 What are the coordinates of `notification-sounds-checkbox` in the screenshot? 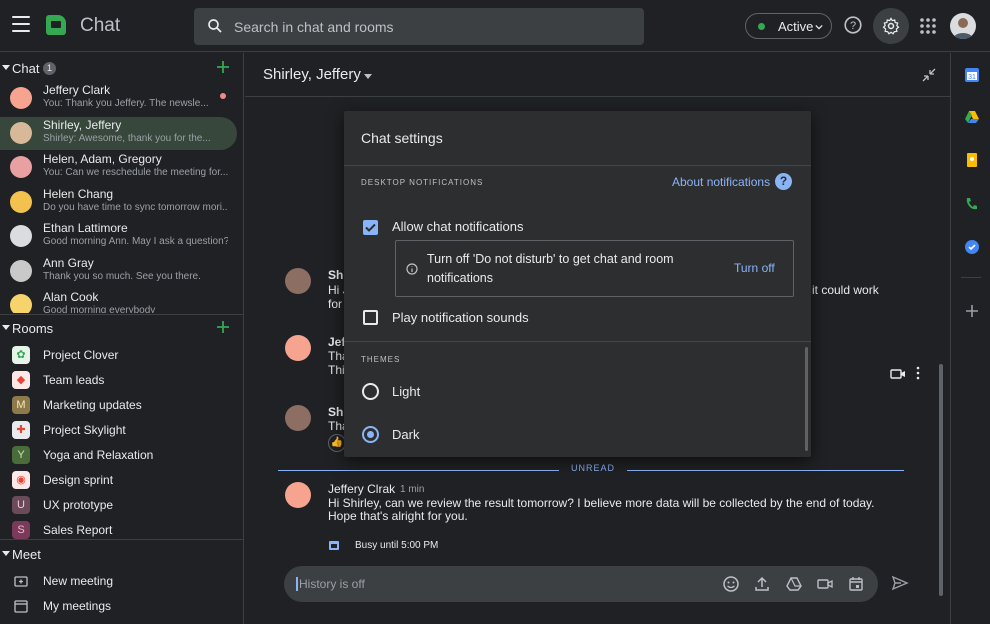 It's located at (370, 317).